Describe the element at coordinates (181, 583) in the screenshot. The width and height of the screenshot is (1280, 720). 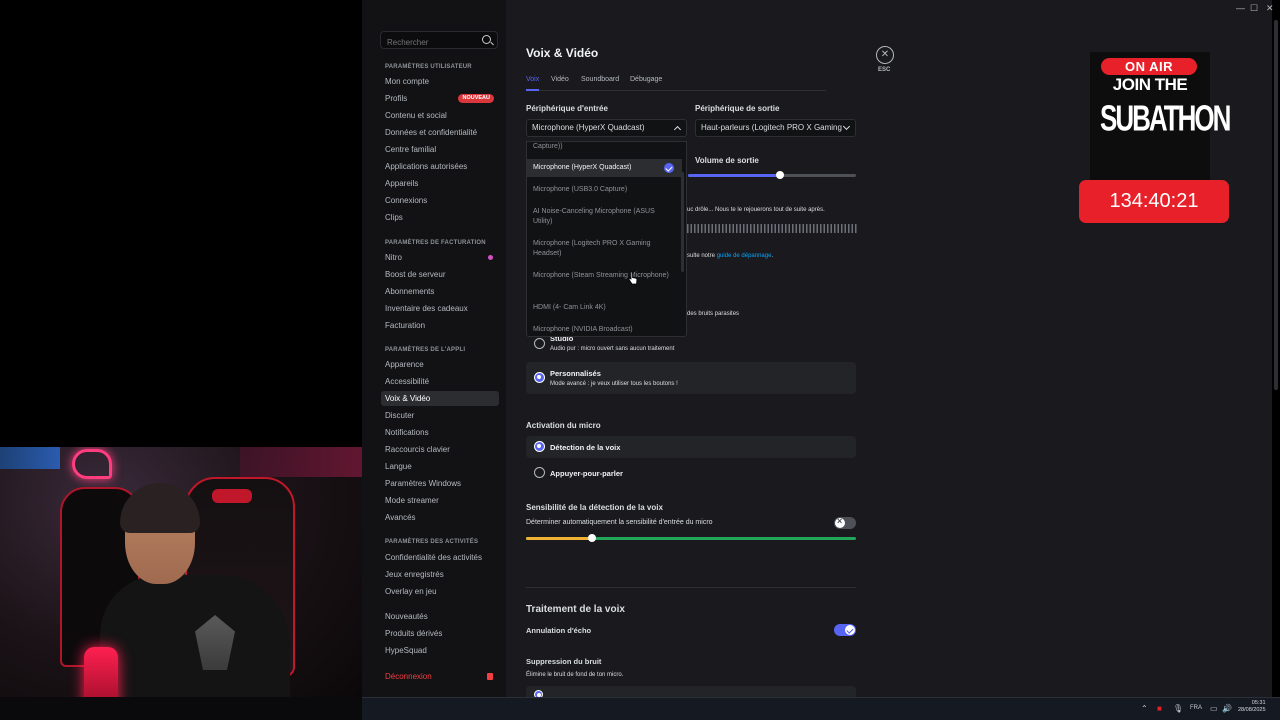
I see `webcam-feed` at that location.